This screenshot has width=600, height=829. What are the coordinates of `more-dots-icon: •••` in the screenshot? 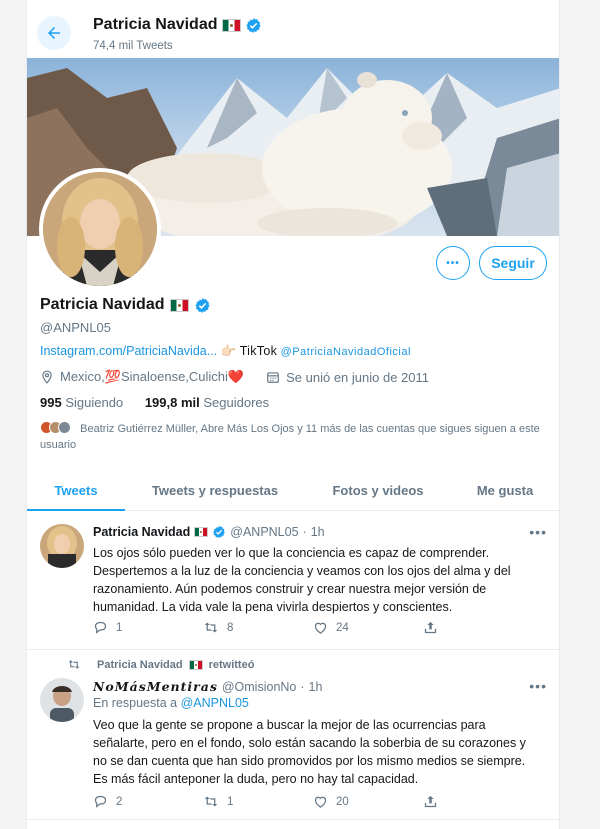 It's located at (453, 263).